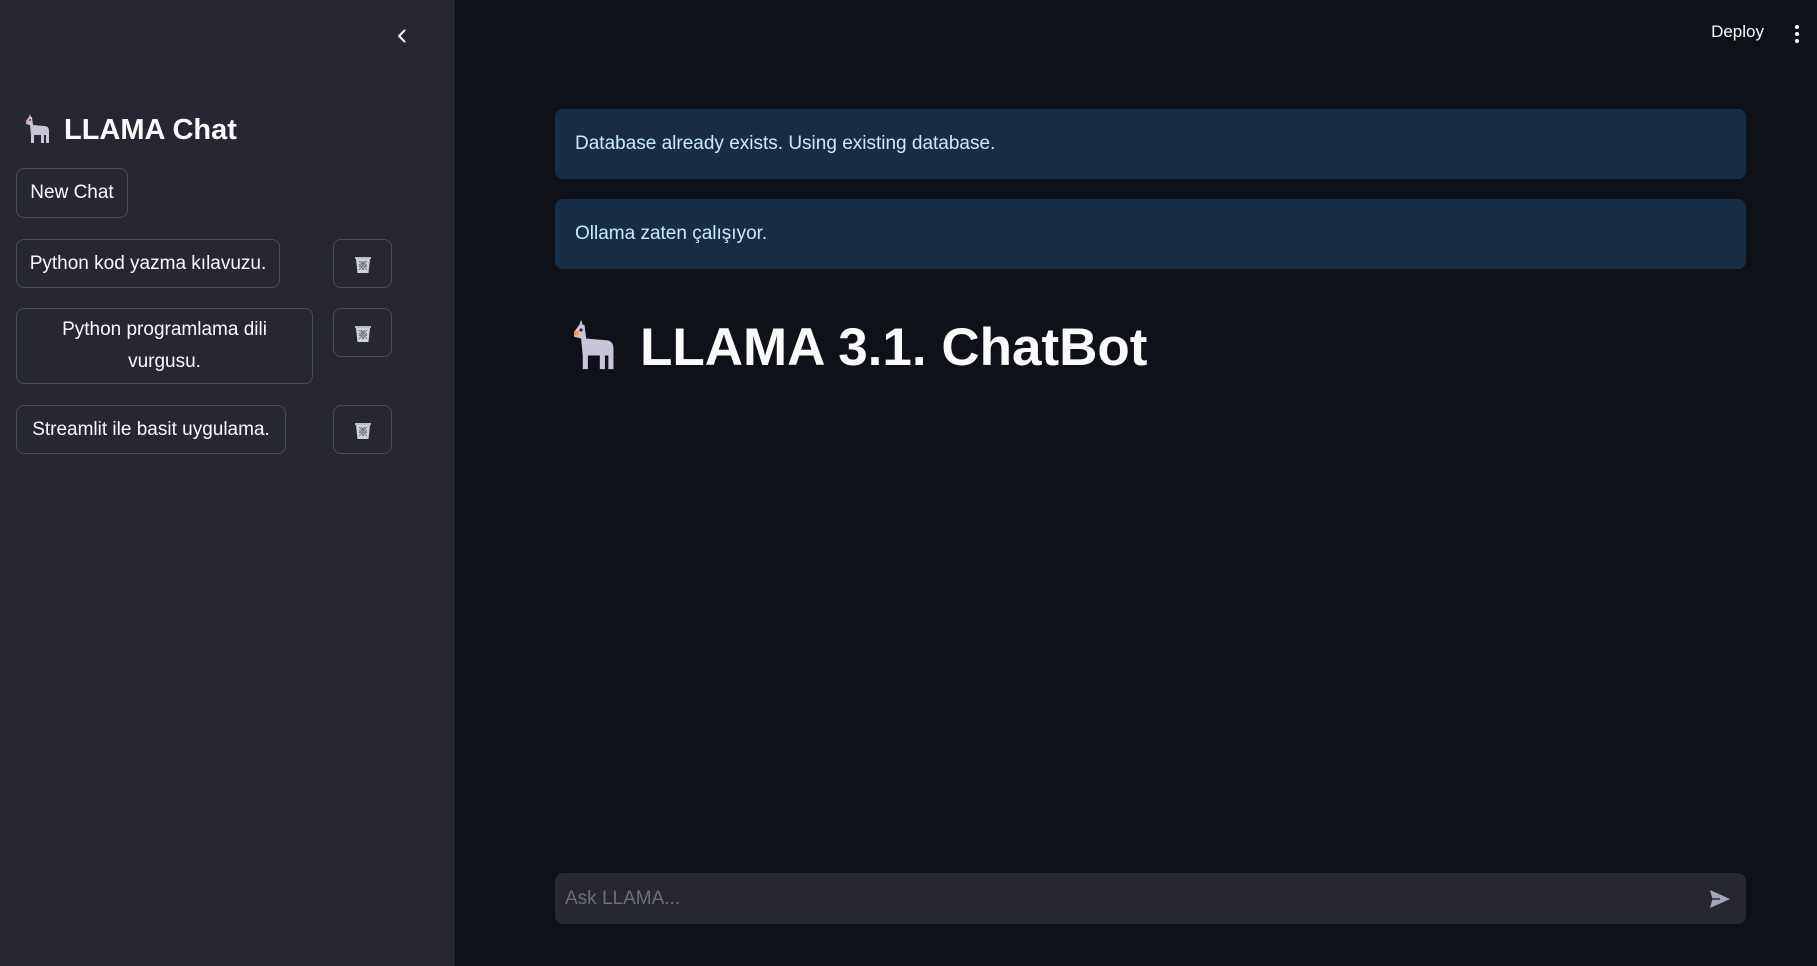 The image size is (1817, 966). Describe the element at coordinates (894, 347) in the screenshot. I see `page-title-text: LLAMA 3.1. ChatBot` at that location.